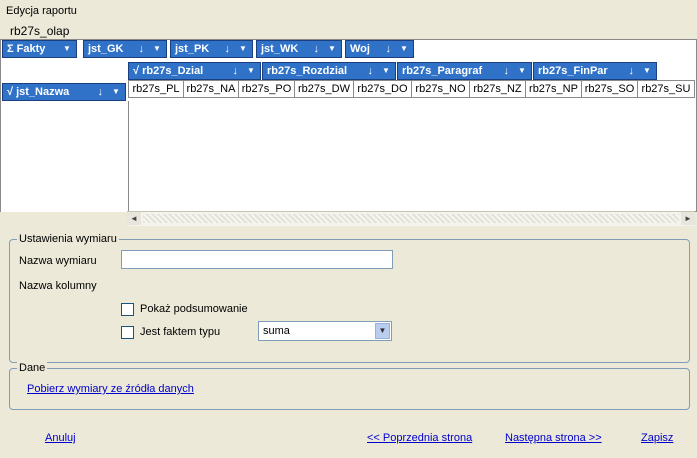  What do you see at coordinates (127, 332) in the screenshot?
I see `is-fact-checkbox` at bounding box center [127, 332].